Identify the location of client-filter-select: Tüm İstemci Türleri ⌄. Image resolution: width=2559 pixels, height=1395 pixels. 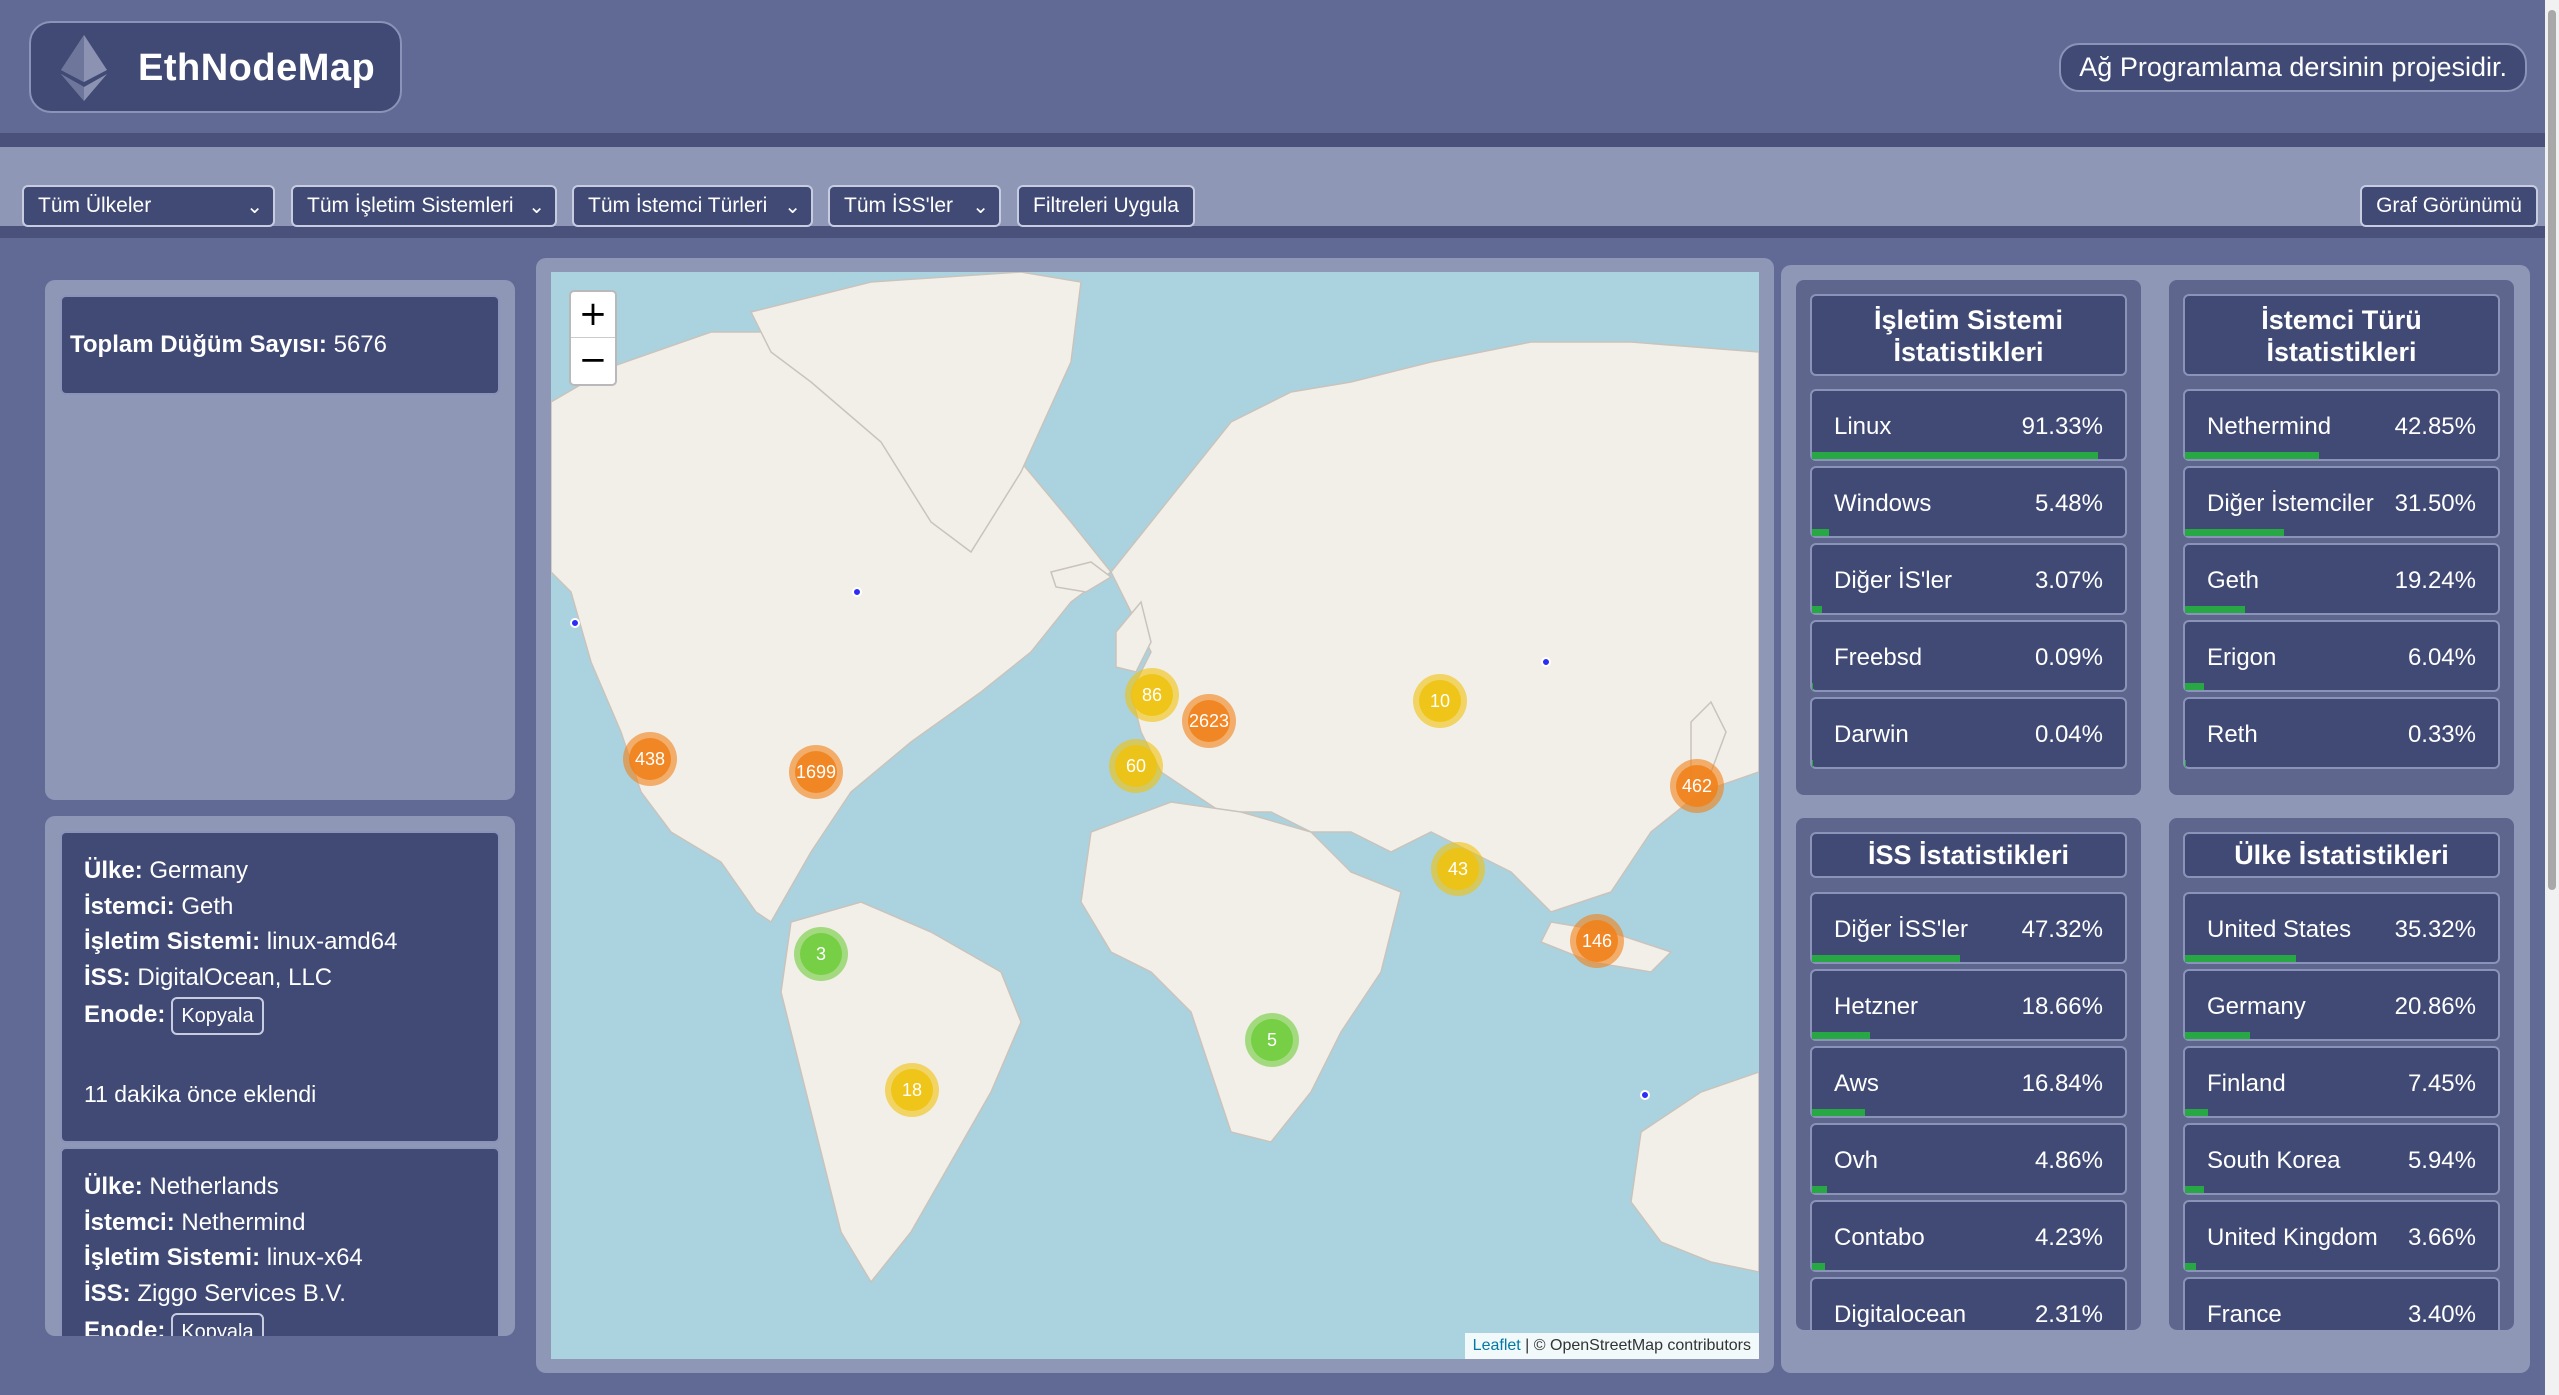
(692, 206).